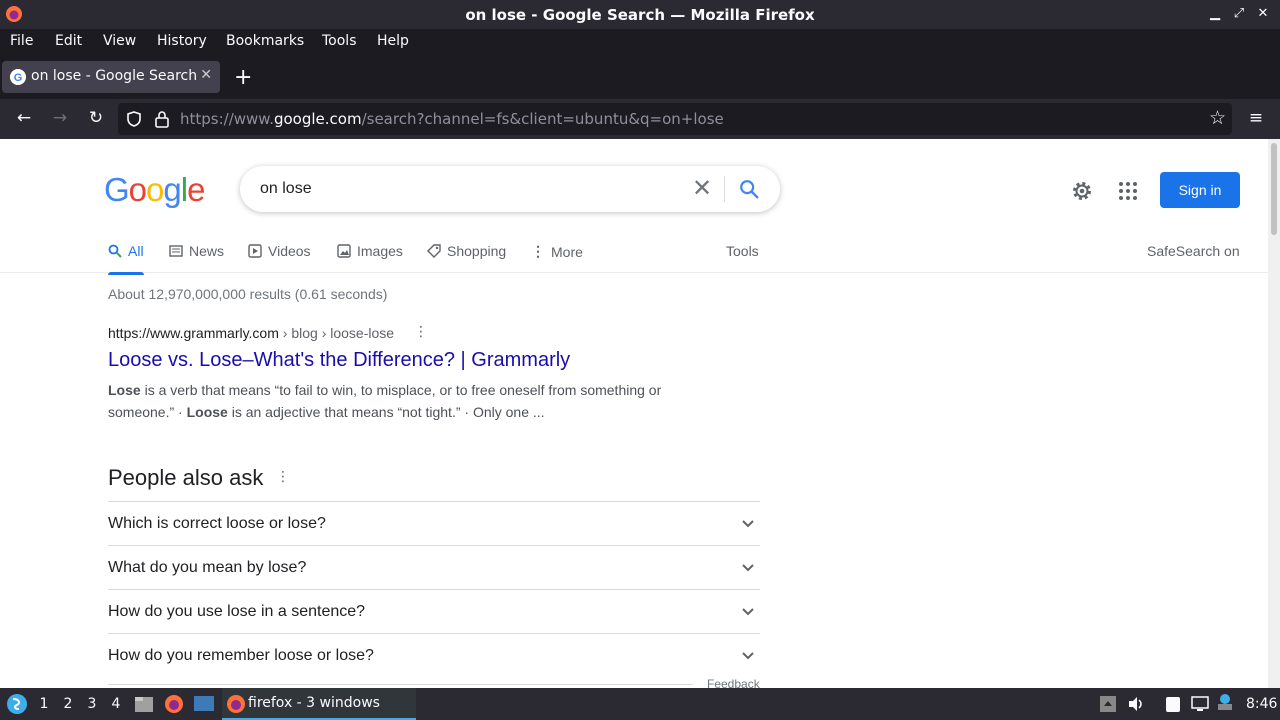 Image resolution: width=1280 pixels, height=720 pixels. What do you see at coordinates (174, 704) in the screenshot?
I see `firefox-launcher-icon` at bounding box center [174, 704].